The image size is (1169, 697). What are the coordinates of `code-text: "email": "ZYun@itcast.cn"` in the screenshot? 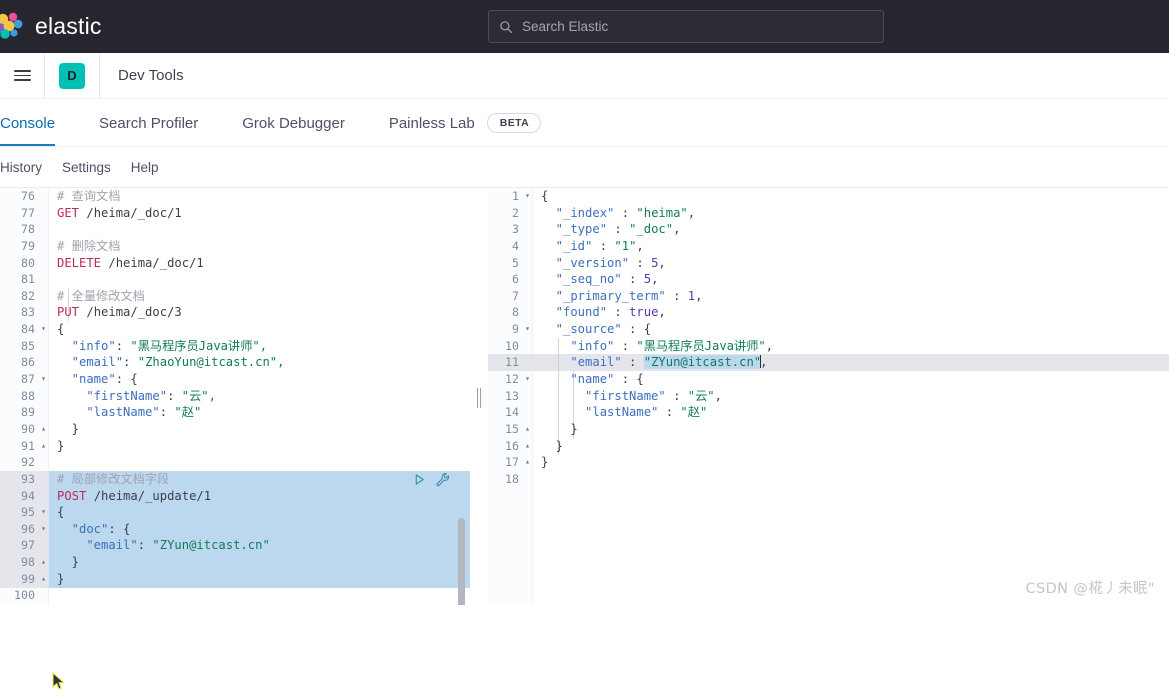 It's located at (259, 545).